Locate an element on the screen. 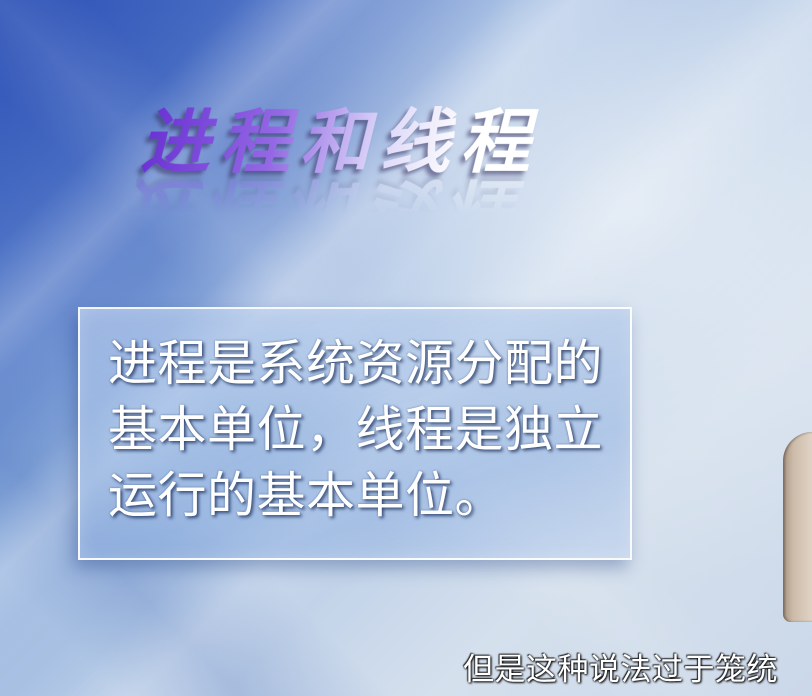 The image size is (812, 696). video-title: 进程和线程 is located at coordinates (346, 142).